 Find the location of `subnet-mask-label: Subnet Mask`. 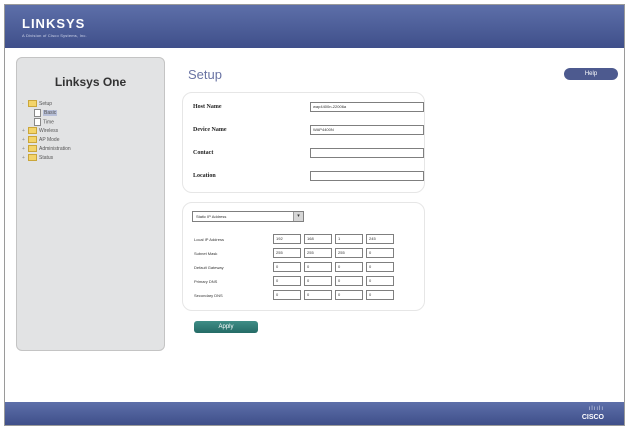

subnet-mask-label: Subnet Mask is located at coordinates (206, 253).